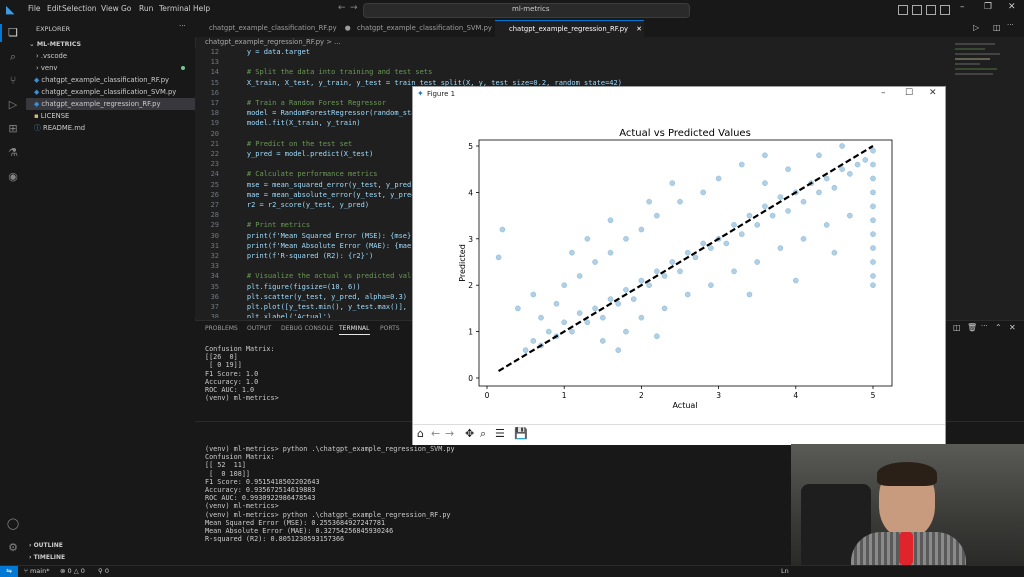 The image size is (1024, 577). I want to click on tab-regression-rf: chatgpt_example_regression_RF.py ✕, so click(569, 29).